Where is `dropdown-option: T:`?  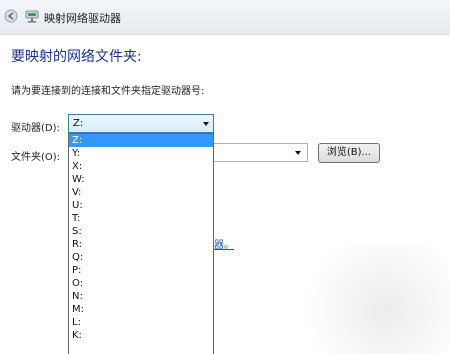 dropdown-option: T: is located at coordinates (141, 218).